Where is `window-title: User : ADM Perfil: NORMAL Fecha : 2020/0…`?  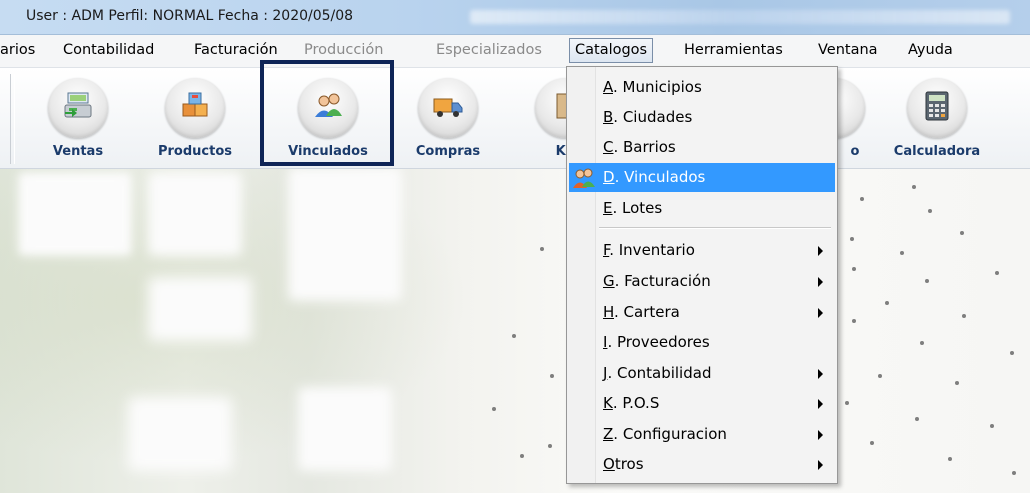 window-title: User : ADM Perfil: NORMAL Fecha : 2020/0… is located at coordinates (190, 16).